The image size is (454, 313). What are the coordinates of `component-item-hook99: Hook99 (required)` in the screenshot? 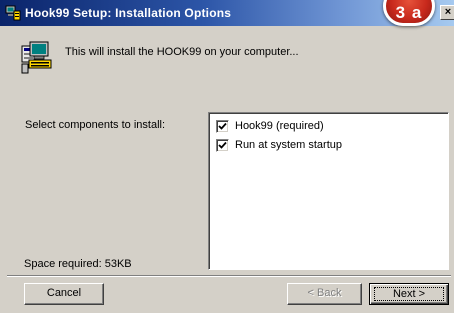 It's located at (270, 126).